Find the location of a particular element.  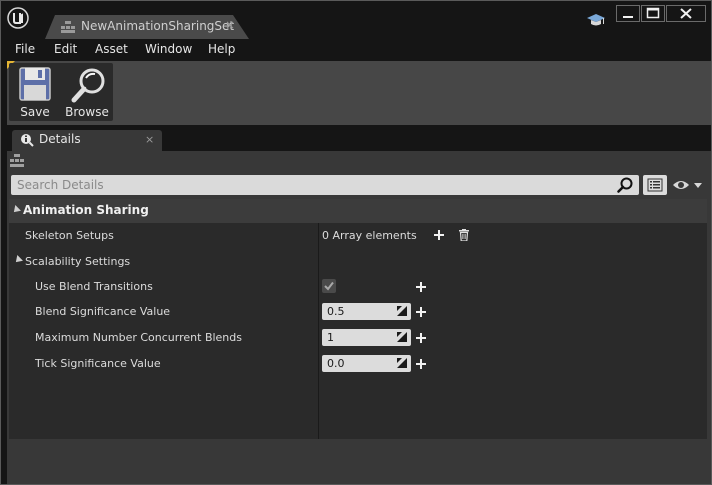

category-animation-sharing: Animation Sharing is located at coordinates (358, 211).